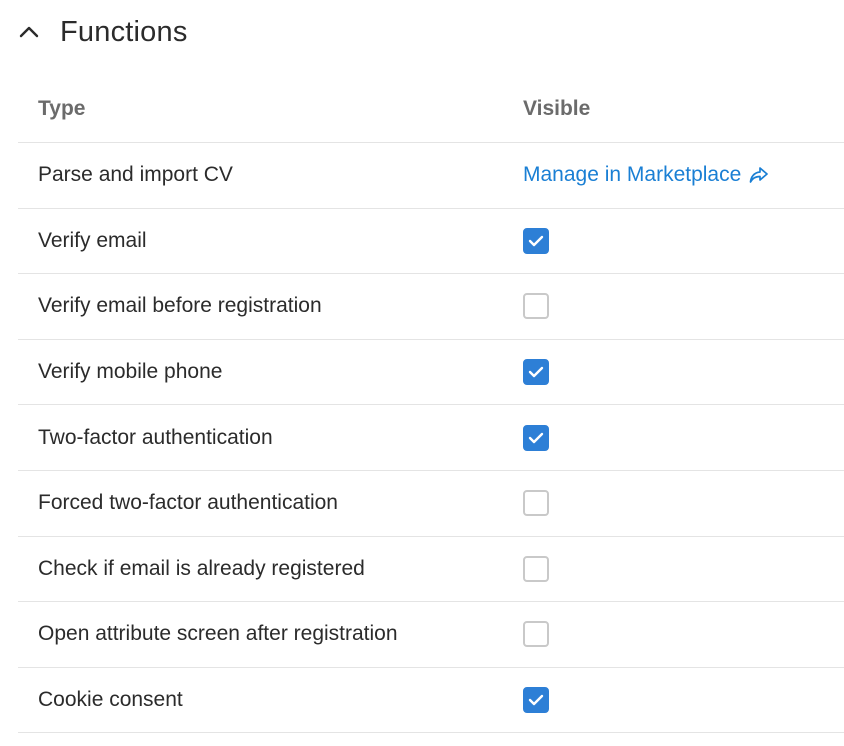 This screenshot has width=844, height=746. Describe the element at coordinates (92, 240) in the screenshot. I see `row-label: Verify email` at that location.